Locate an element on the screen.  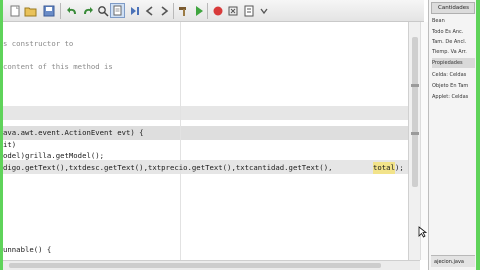
editor-vertical-scrollbar is located at coordinates (414, 141).